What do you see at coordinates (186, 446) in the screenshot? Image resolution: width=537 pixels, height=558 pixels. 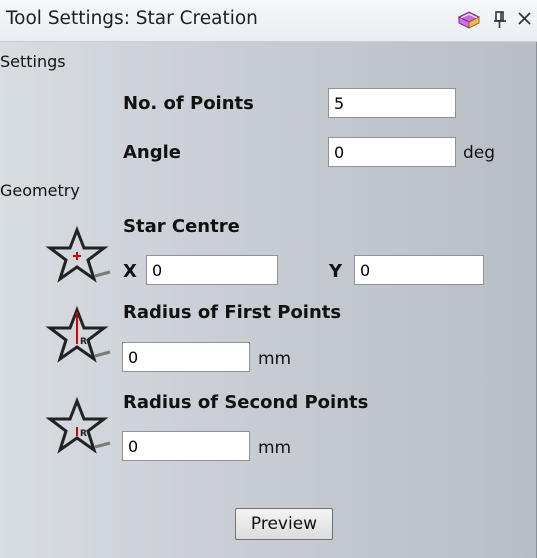 I see `second-radius-input` at bounding box center [186, 446].